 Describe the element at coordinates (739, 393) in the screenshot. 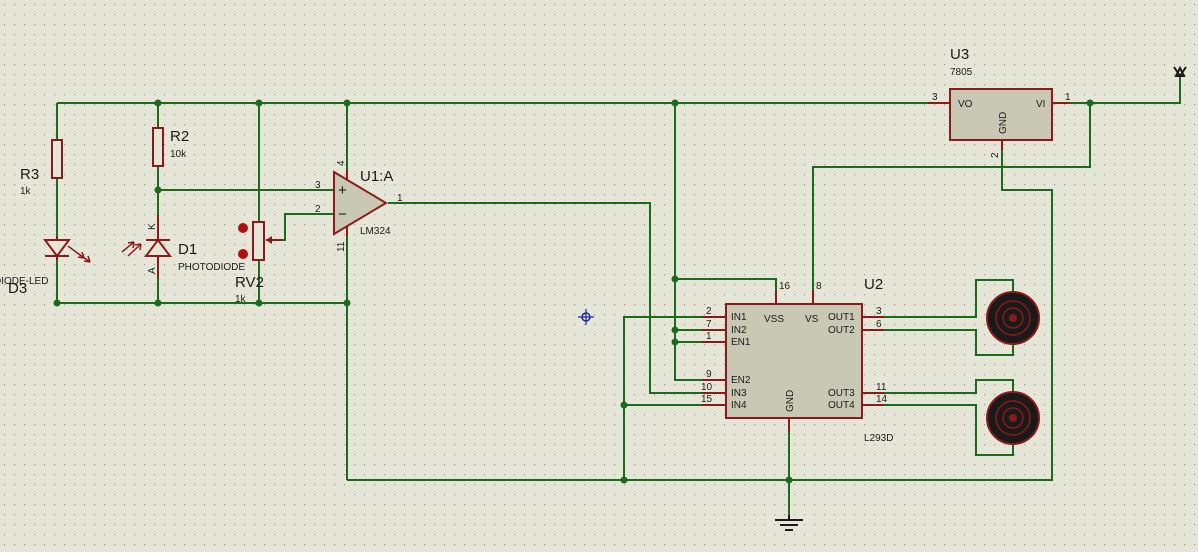

I see `u2-pin-name: IN3` at that location.